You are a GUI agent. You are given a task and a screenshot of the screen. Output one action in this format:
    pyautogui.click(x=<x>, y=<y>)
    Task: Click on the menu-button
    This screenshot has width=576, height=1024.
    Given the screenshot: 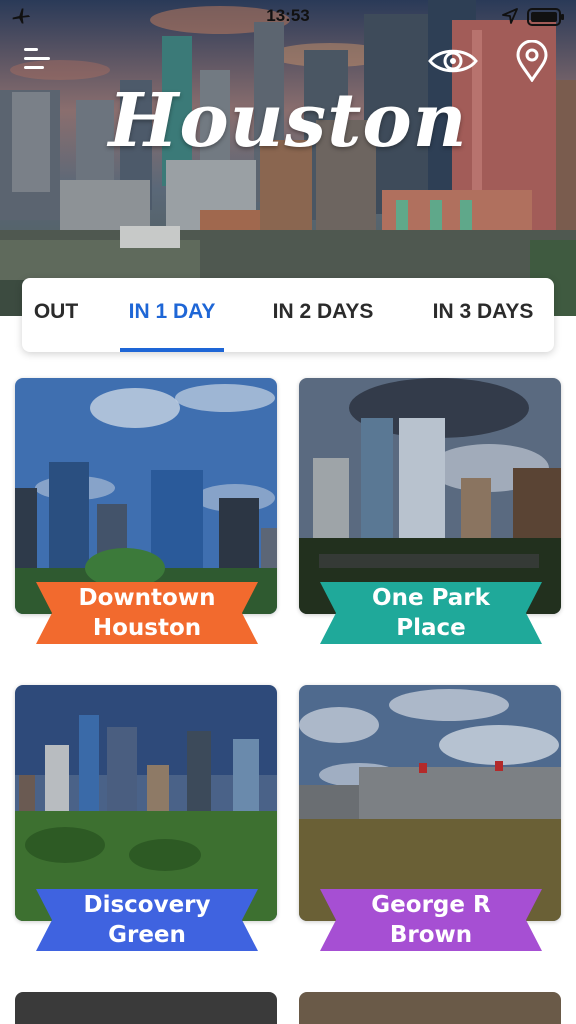 What is the action you would take?
    pyautogui.click(x=38, y=60)
    